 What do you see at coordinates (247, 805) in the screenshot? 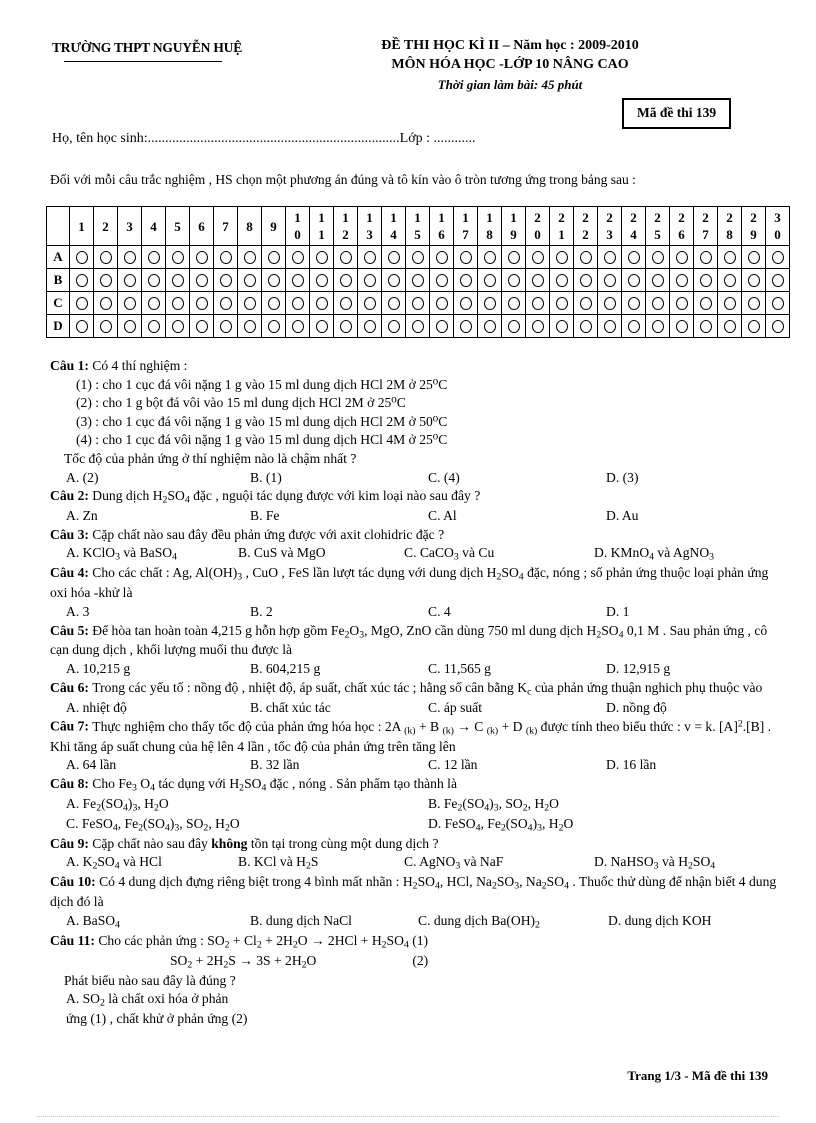
I see `option-item: A. Fe2(SO4)3, H2O` at bounding box center [247, 805].